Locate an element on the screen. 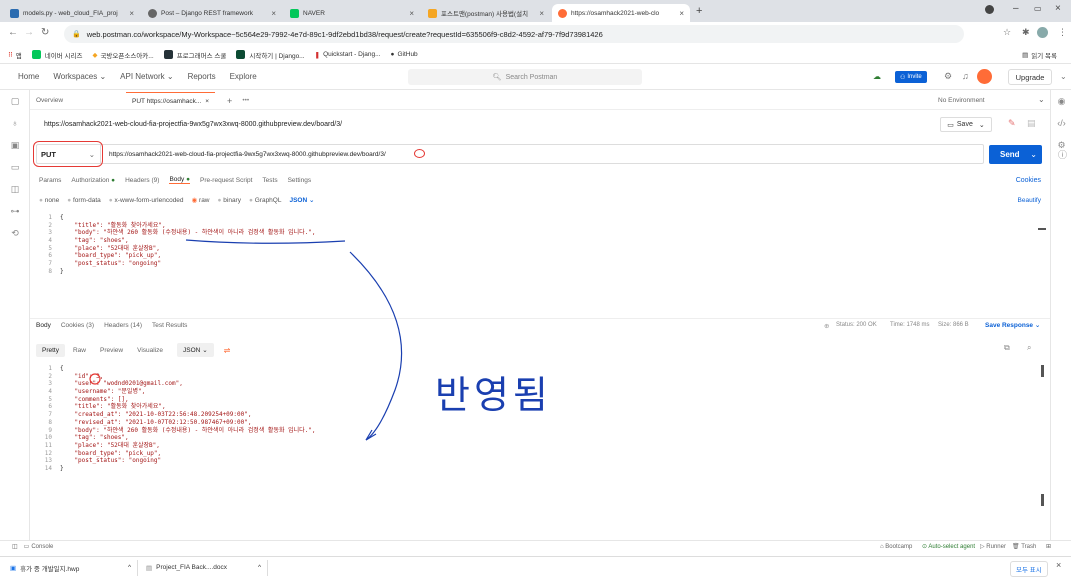 The image size is (1071, 578). status-item-label: Runner is located at coordinates (996, 547).